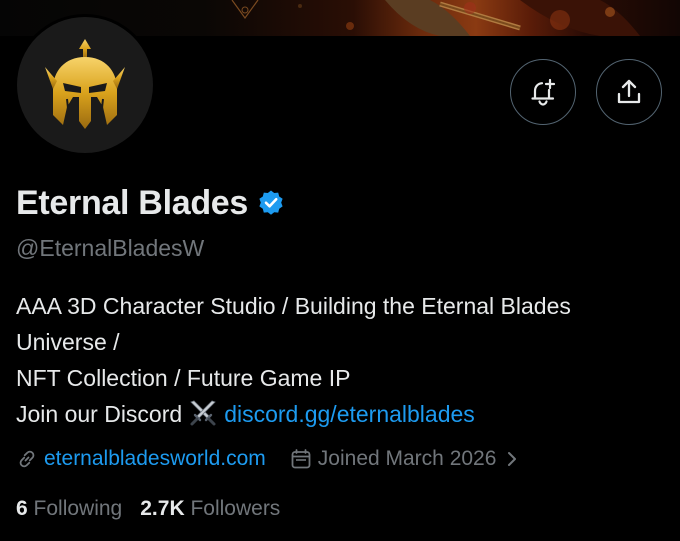 This screenshot has height=541, width=680. I want to click on following-label: Following, so click(78, 508).